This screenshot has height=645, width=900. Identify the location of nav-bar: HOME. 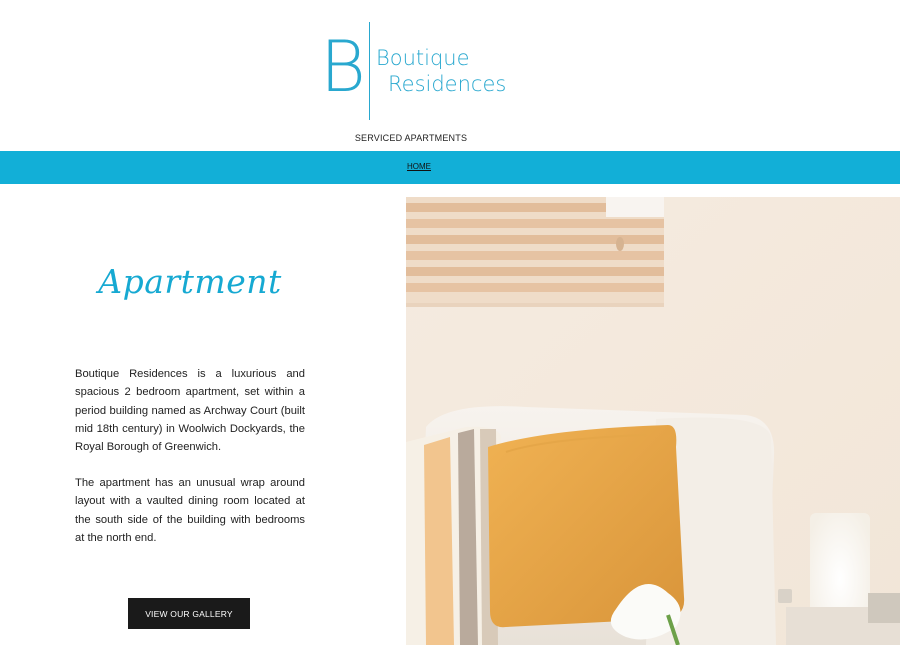
(450, 167).